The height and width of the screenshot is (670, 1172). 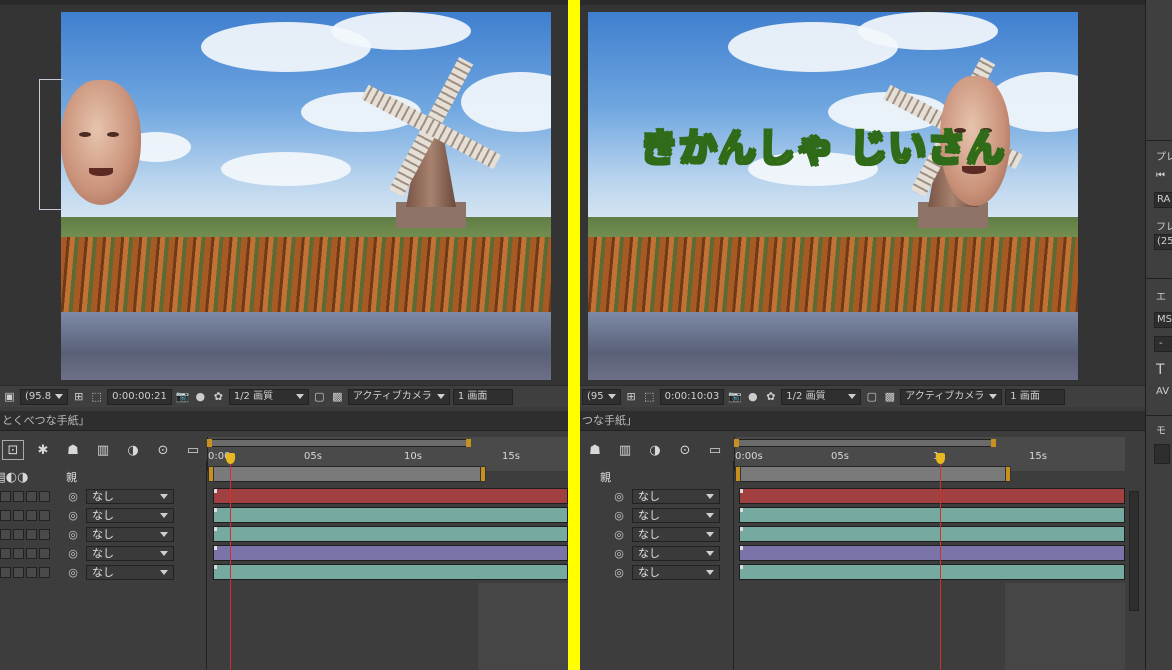 I want to click on ram-preview-button: RA, so click(x=1163, y=200).